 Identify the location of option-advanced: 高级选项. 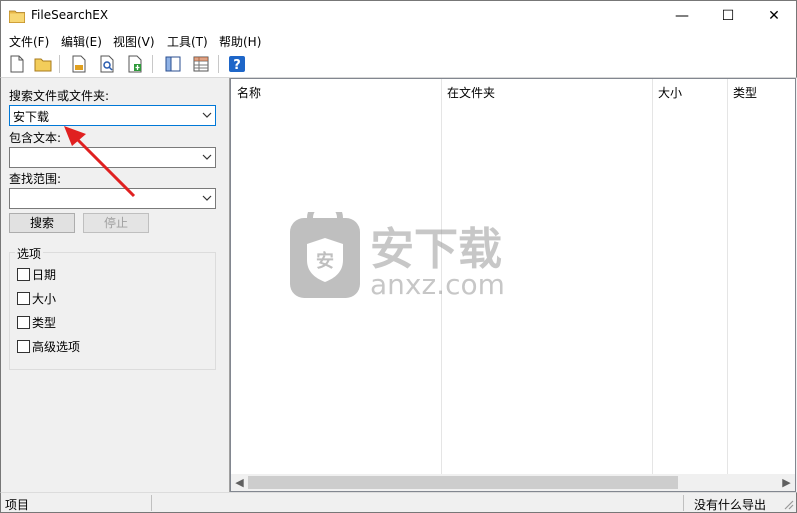
(48, 346).